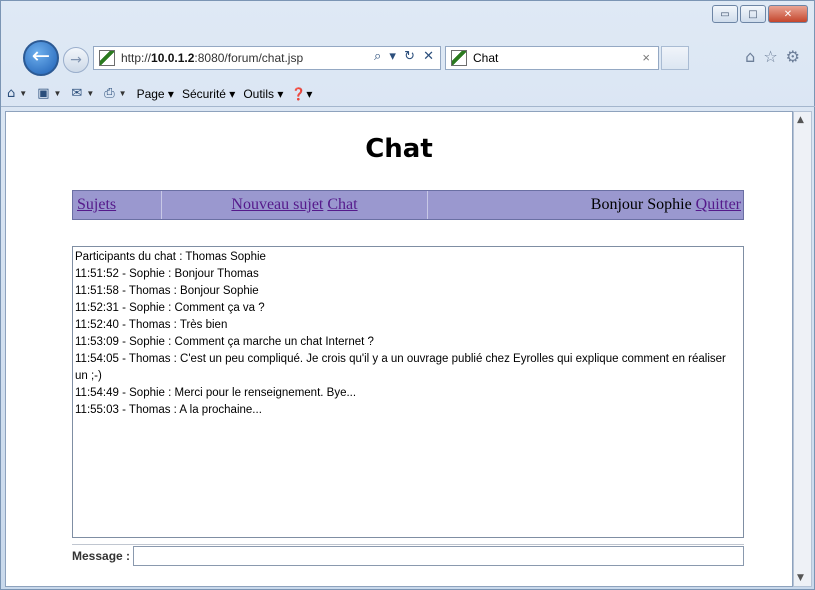 This screenshot has width=815, height=590. Describe the element at coordinates (43, 93) in the screenshot. I see `feeds-icon: ▣` at that location.